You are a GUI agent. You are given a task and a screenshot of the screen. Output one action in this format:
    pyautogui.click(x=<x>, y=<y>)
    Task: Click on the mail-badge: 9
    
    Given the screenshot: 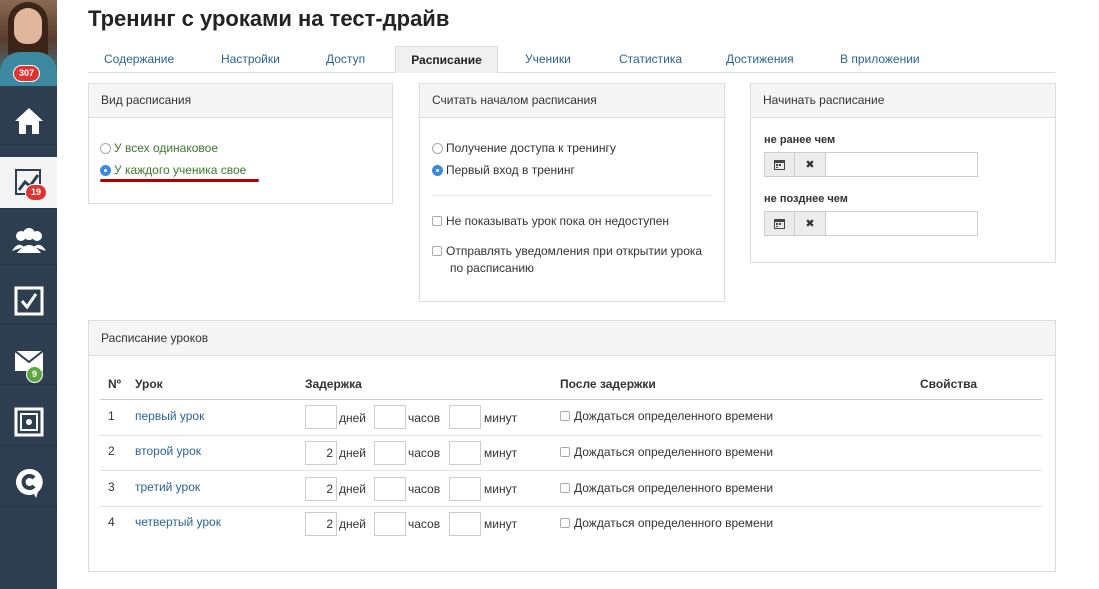 What is the action you would take?
    pyautogui.click(x=35, y=374)
    